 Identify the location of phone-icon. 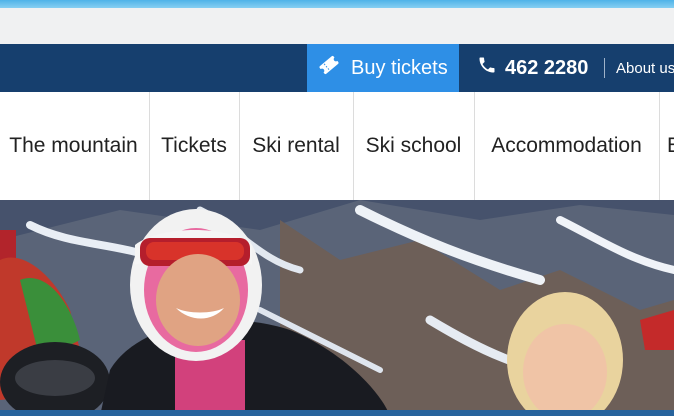
(487, 68).